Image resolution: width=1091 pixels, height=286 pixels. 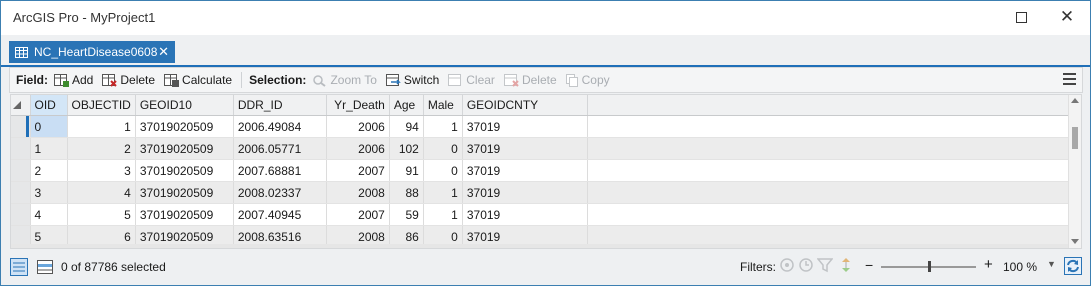 What do you see at coordinates (406, 214) in the screenshot?
I see `table-cell: 59` at bounding box center [406, 214].